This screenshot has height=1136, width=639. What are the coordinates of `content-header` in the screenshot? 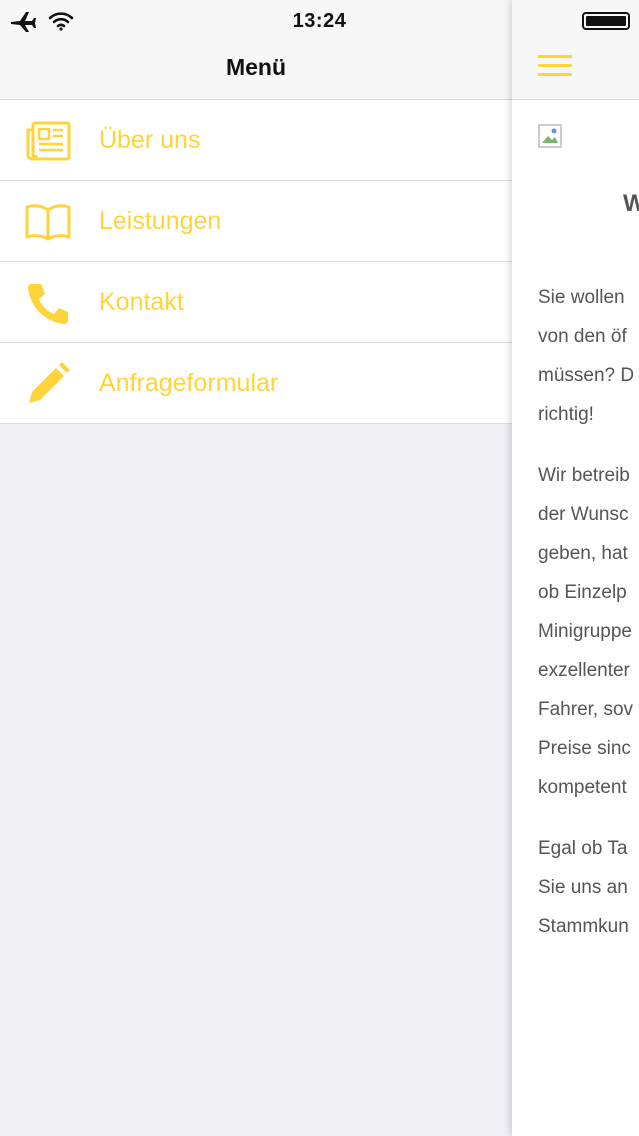 It's located at (575, 50).